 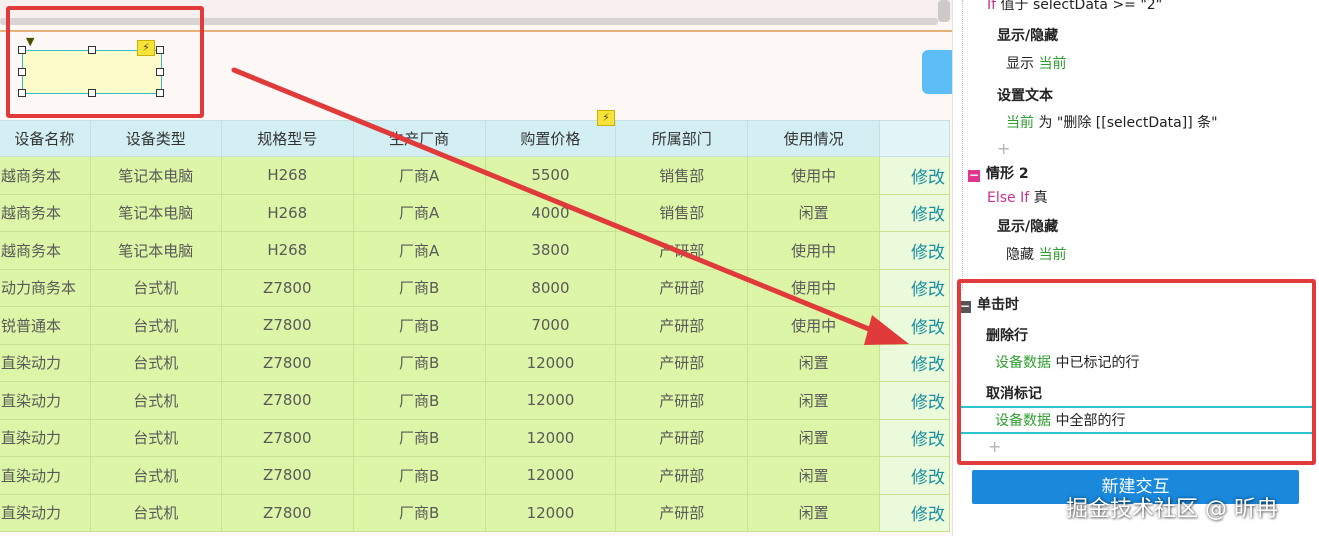 What do you see at coordinates (814, 138) in the screenshot?
I see `col-header: 使用情况` at bounding box center [814, 138].